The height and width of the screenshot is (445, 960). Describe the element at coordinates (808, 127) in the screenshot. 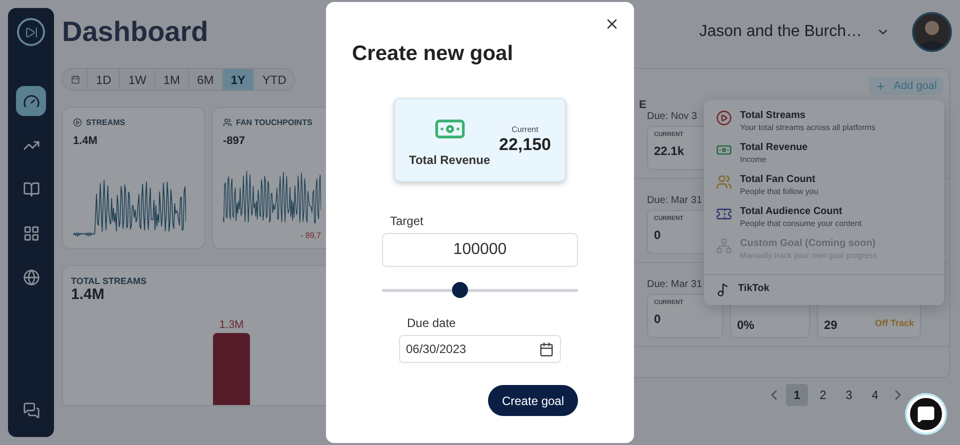

I see `menu-item-subtitle: Your total streams across all platforms` at that location.